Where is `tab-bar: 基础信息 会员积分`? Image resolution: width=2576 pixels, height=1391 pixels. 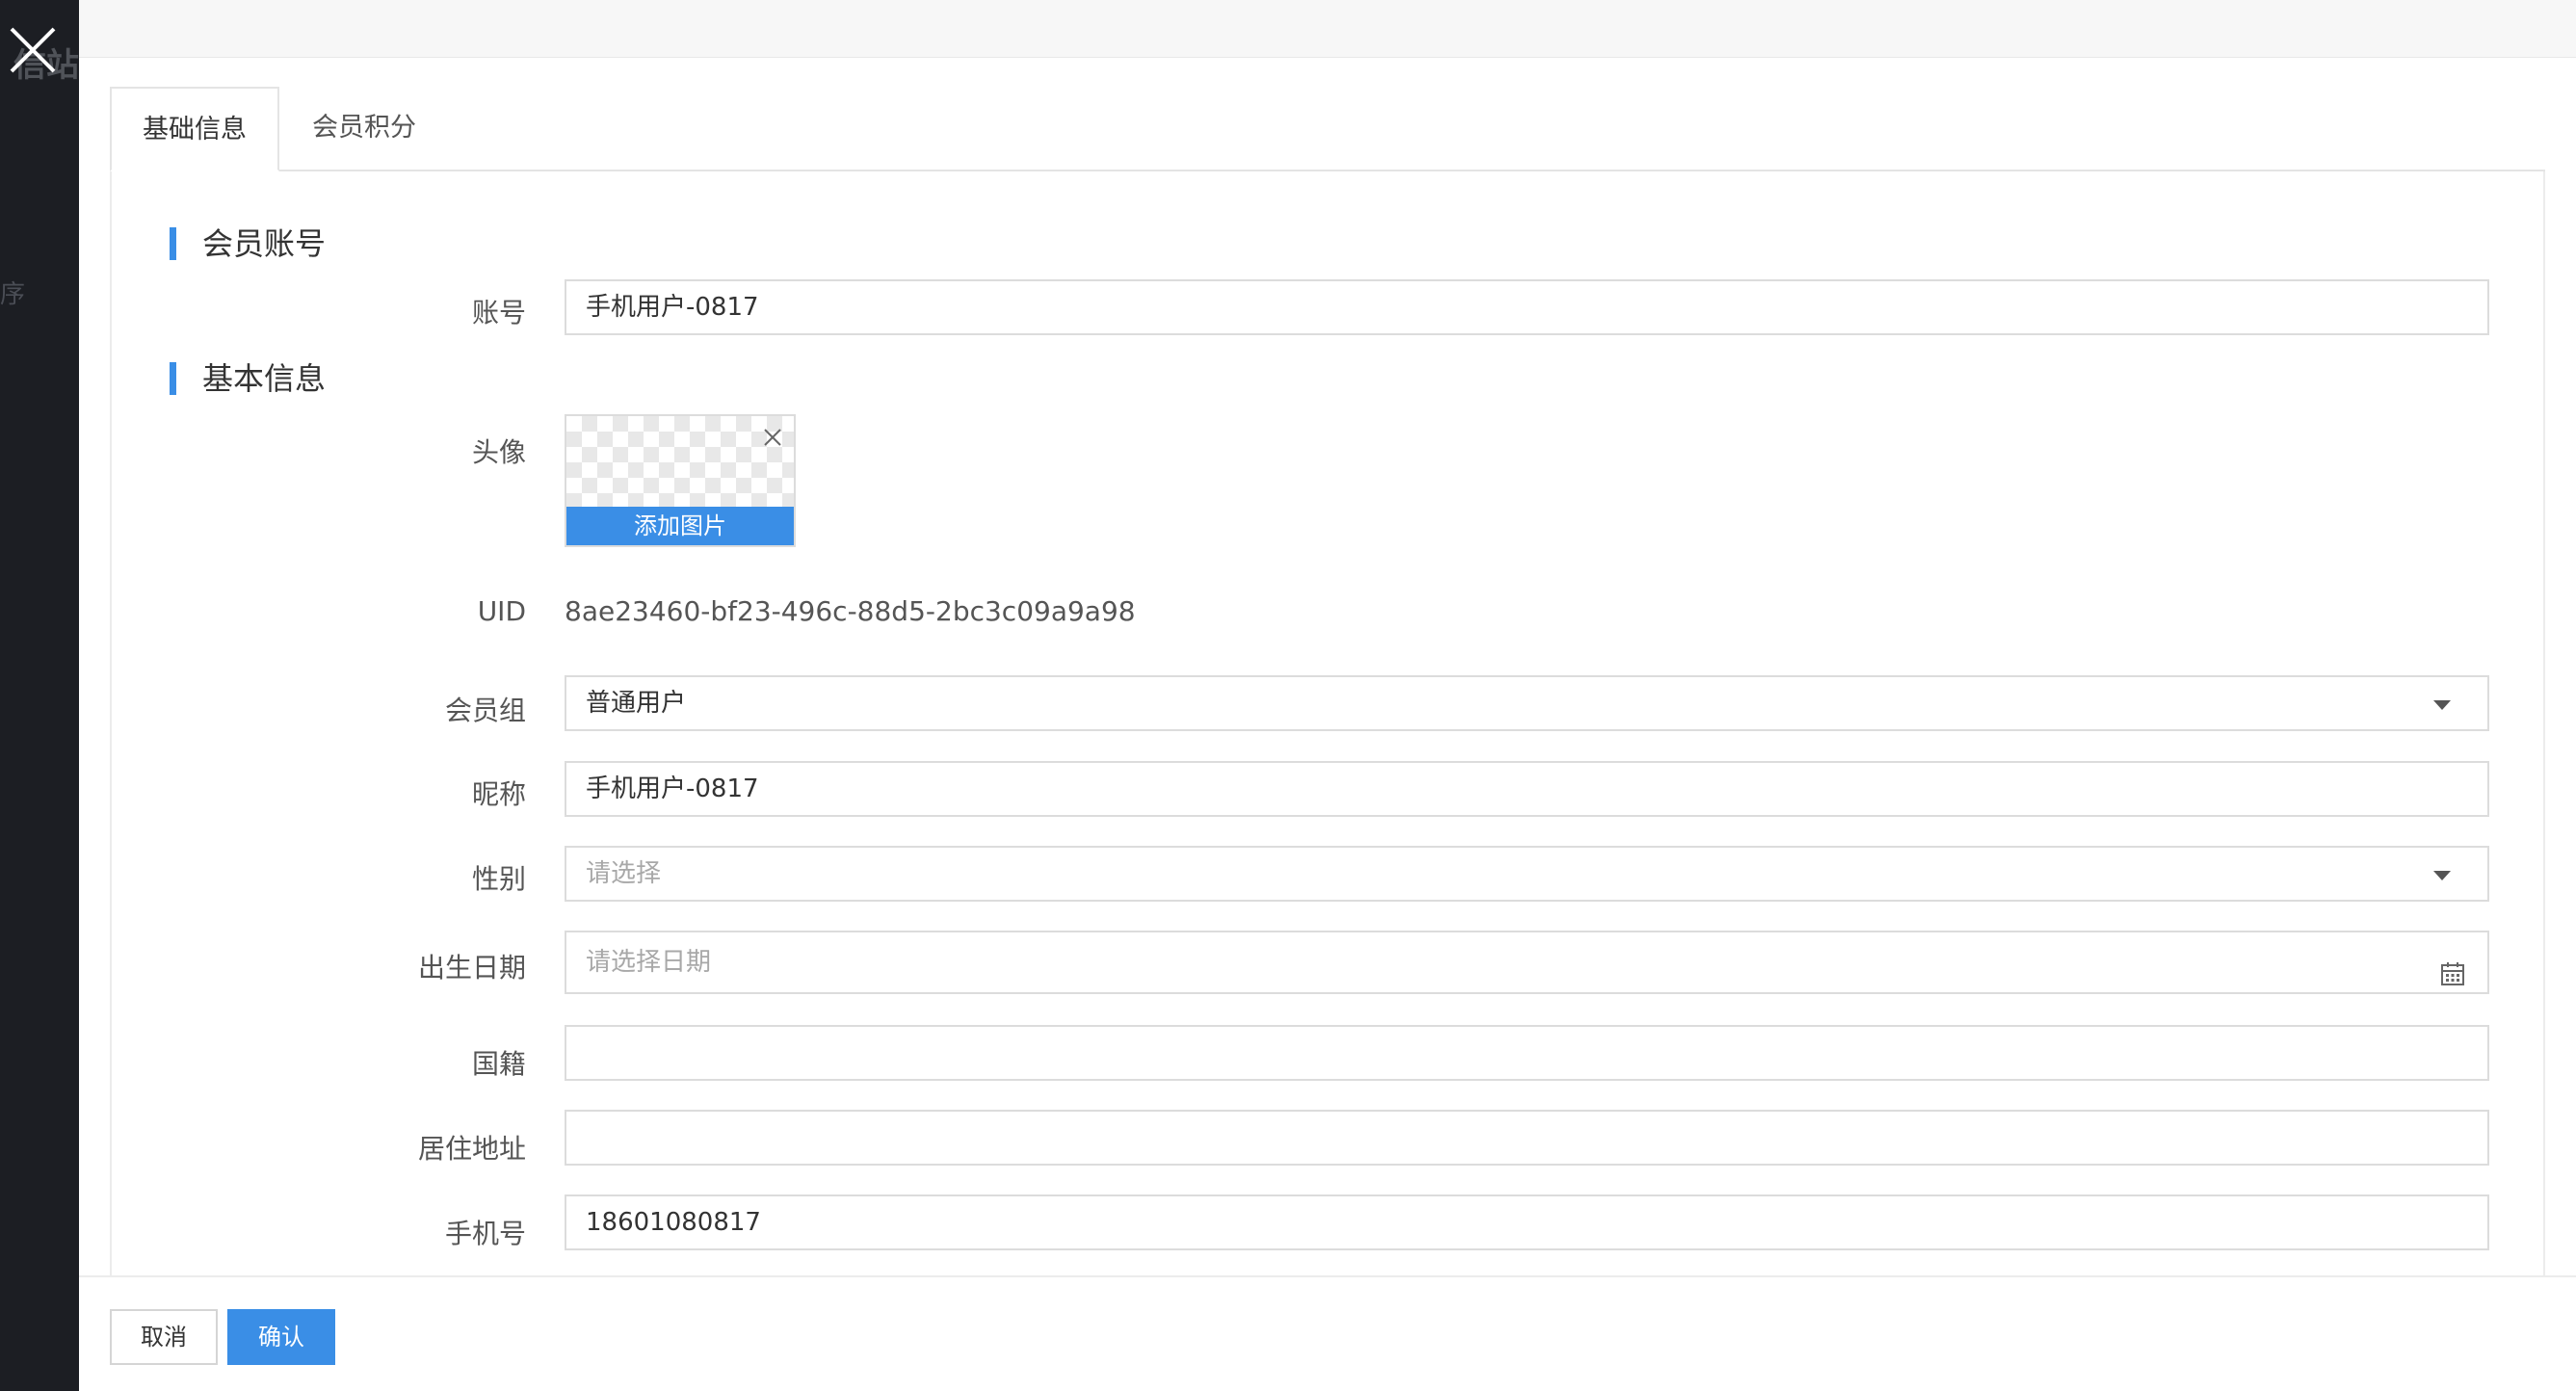 tab-bar: 基础信息 会员积分 is located at coordinates (1328, 129).